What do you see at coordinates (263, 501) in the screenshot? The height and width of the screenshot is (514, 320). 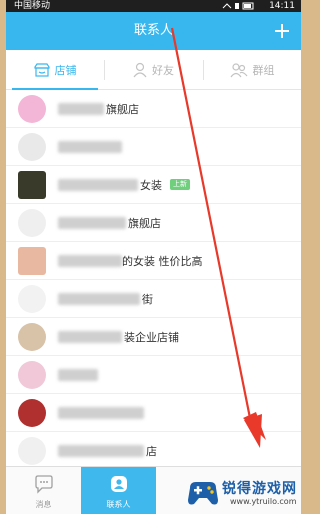 I see `watermark-url: www.ytruilo.com` at bounding box center [263, 501].